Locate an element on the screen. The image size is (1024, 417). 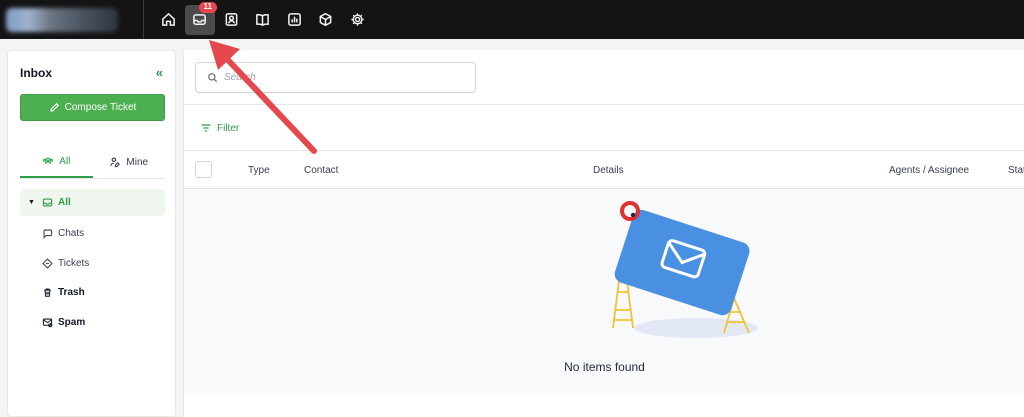
tab-all: All is located at coordinates (56, 162).